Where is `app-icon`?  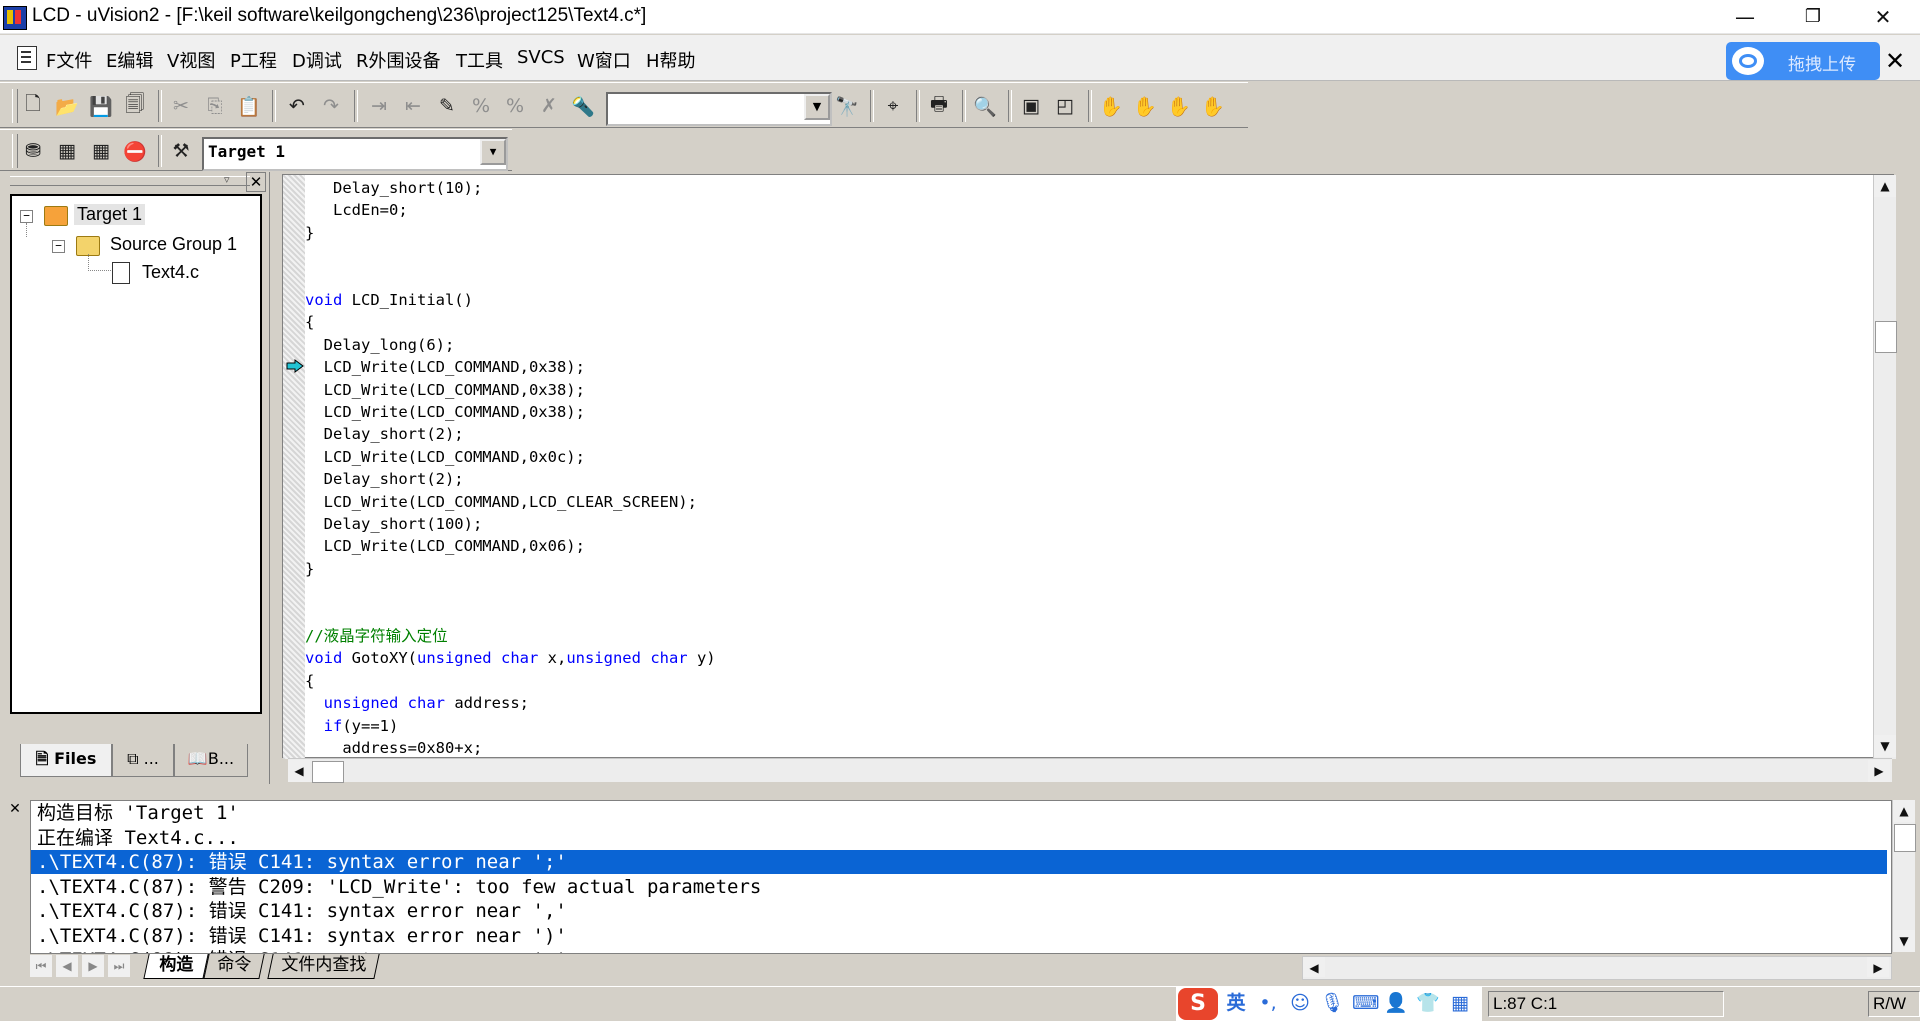 app-icon is located at coordinates (15, 18).